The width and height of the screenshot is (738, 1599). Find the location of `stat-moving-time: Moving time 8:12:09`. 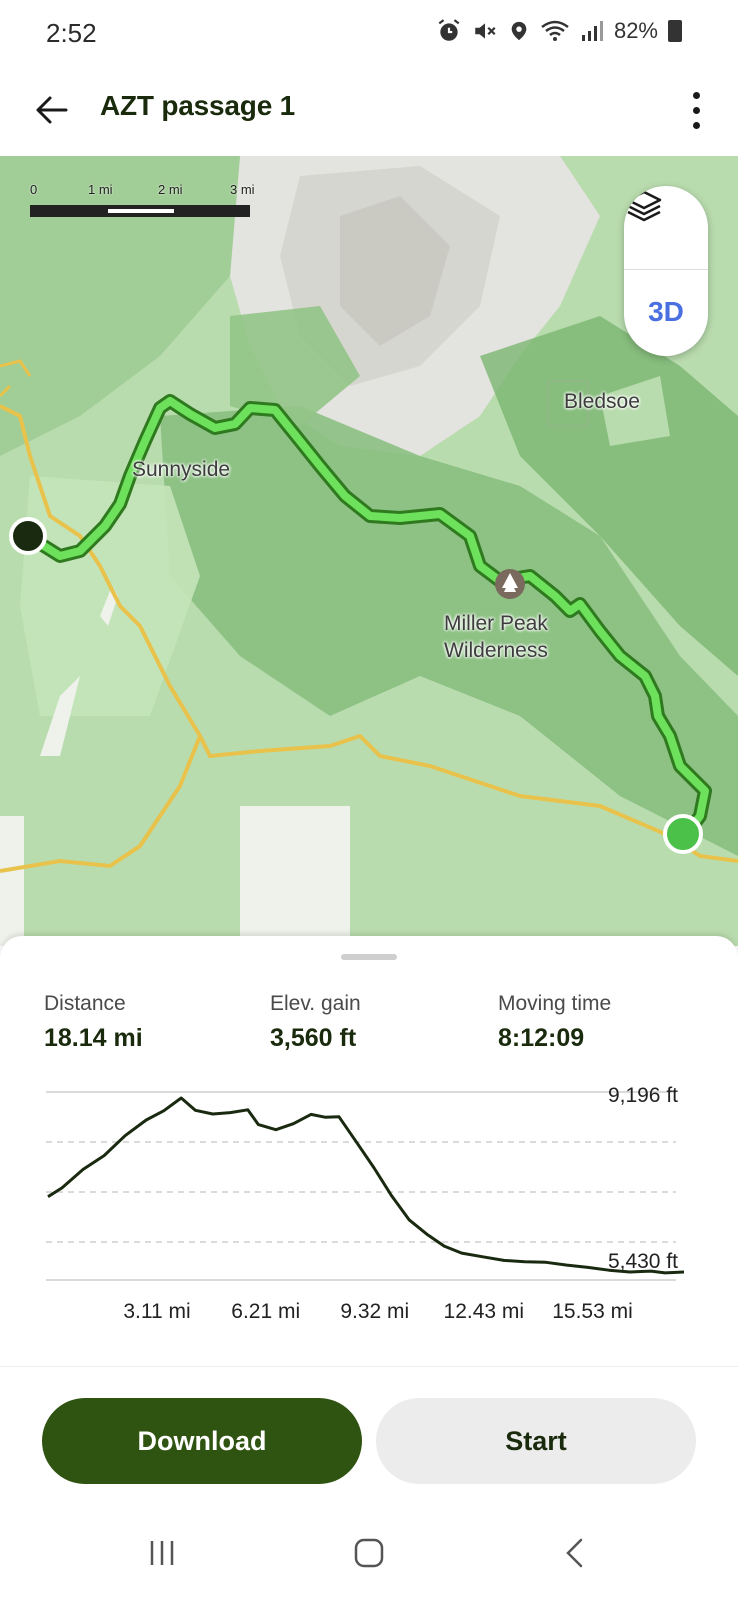

stat-moving-time: Moving time 8:12:09 is located at coordinates (554, 1022).